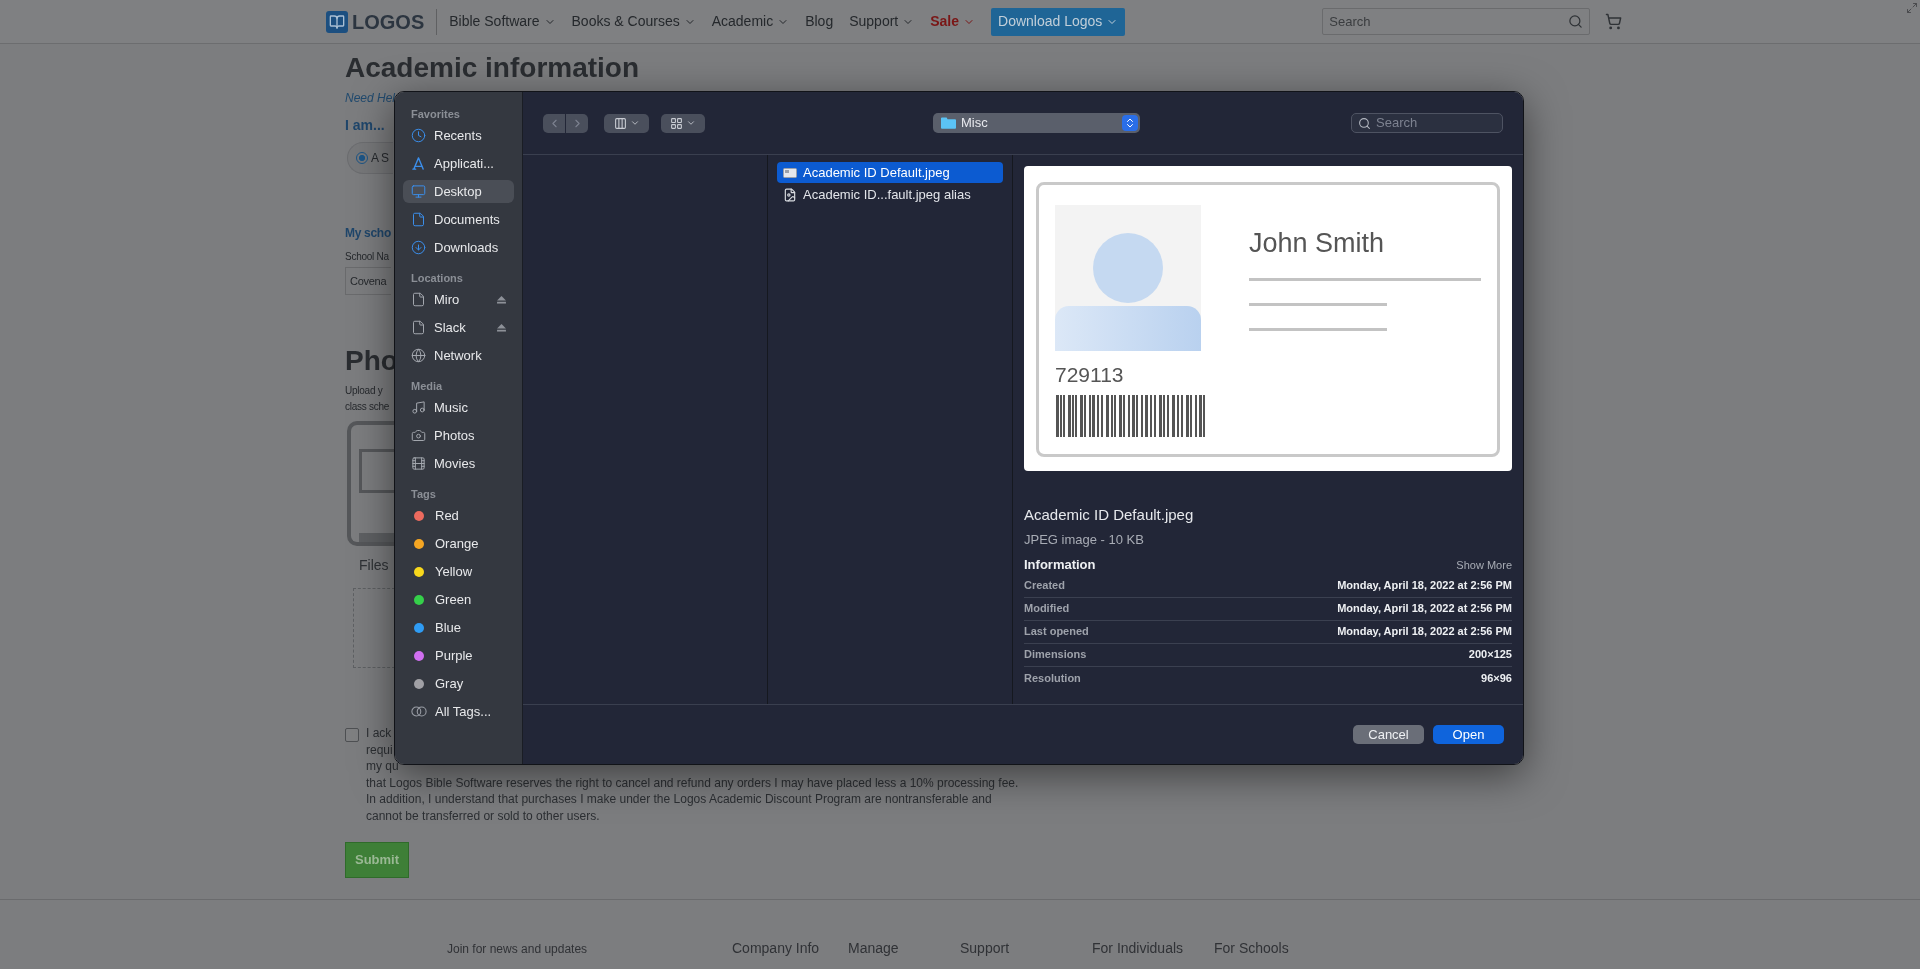 Image resolution: width=1920 pixels, height=969 pixels. Describe the element at coordinates (750, 21) in the screenshot. I see `nav-link: Academic` at that location.